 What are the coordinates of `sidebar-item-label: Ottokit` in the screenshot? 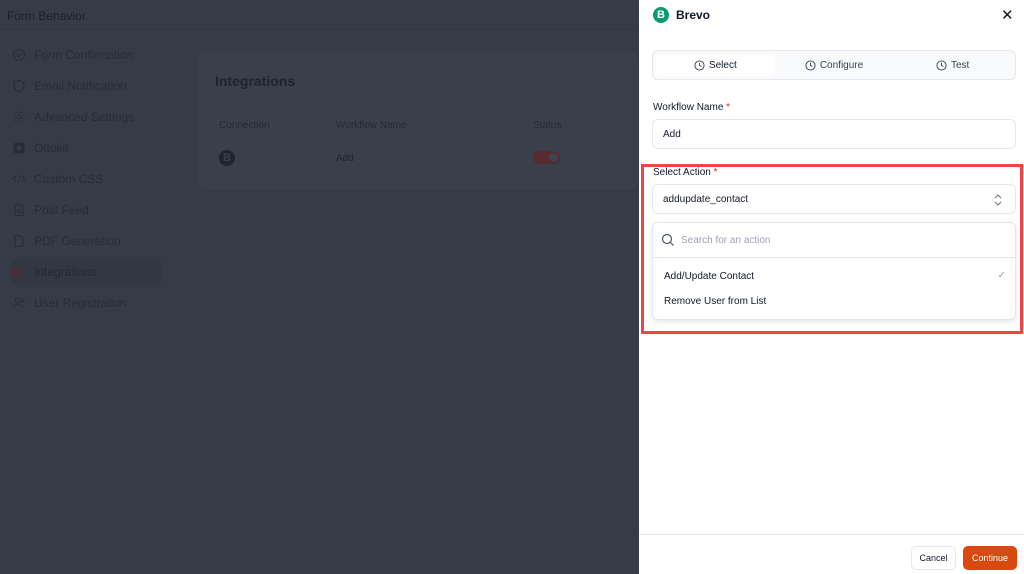 It's located at (51, 148).